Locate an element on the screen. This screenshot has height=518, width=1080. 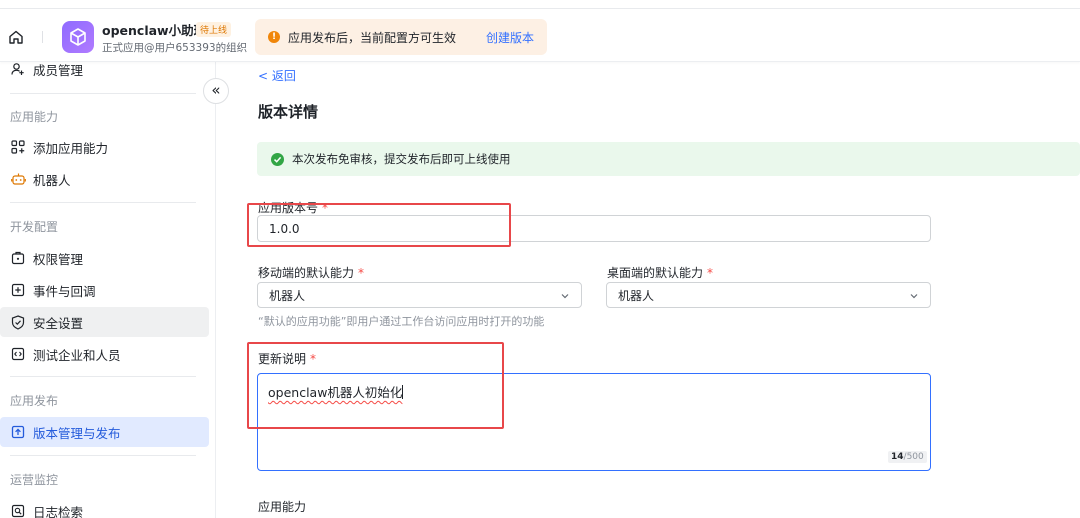
sidebar-item-add-ability: 添加应用能力 is located at coordinates (104, 147).